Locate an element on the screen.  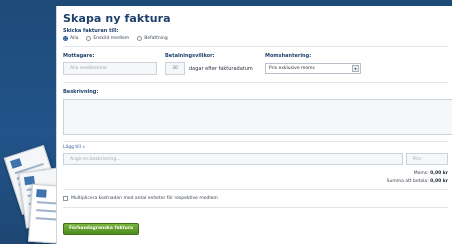
vat-total-row: Moms: 0,00 kr is located at coordinates (430, 173).